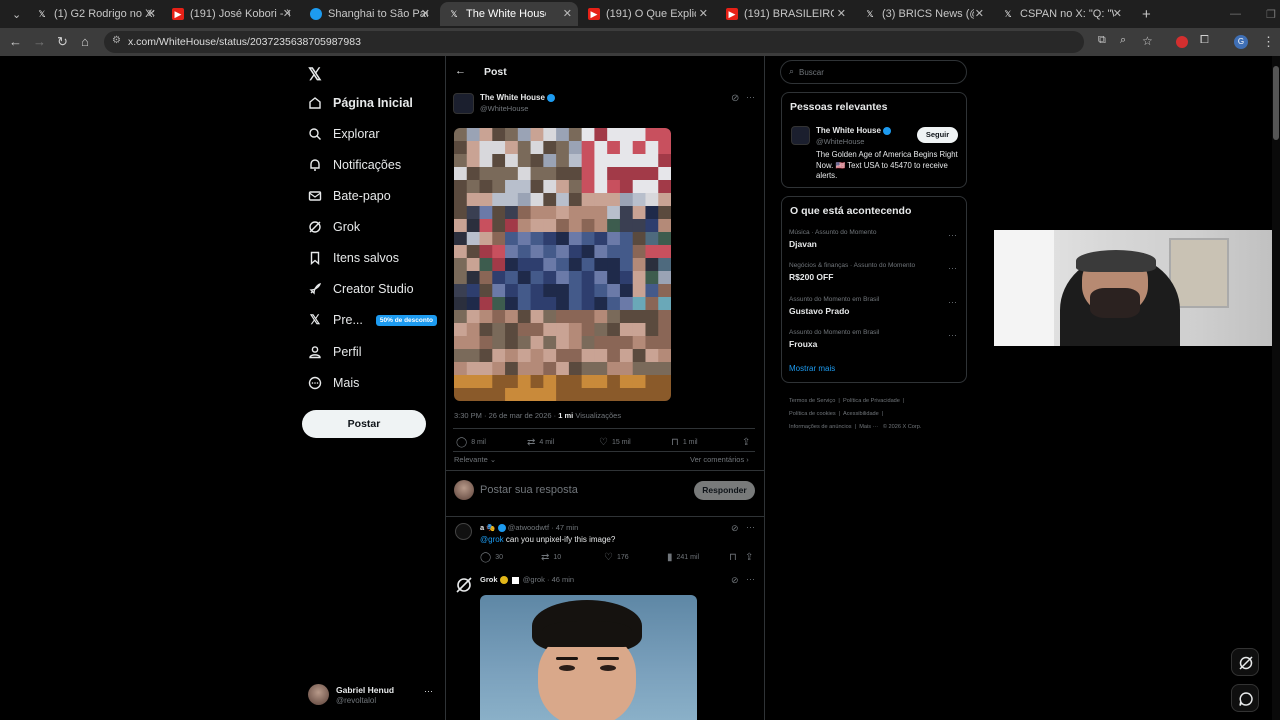 This screenshot has height=720, width=1280. Describe the element at coordinates (333, 383) in the screenshot. I see `nav-item-more: Mais` at that location.